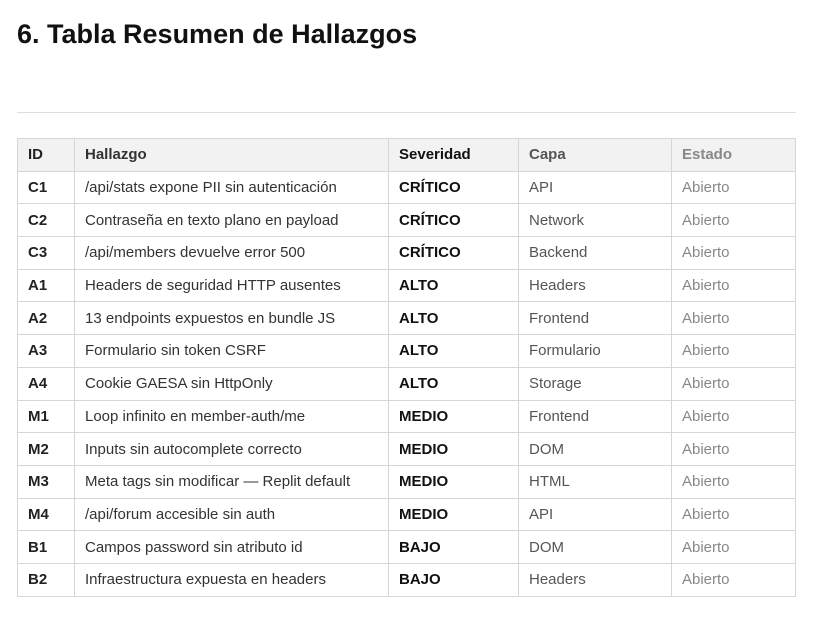 This screenshot has height=617, width=821. I want to click on cell-hallazgo: Infraestructura expuesta en headers, so click(231, 579).